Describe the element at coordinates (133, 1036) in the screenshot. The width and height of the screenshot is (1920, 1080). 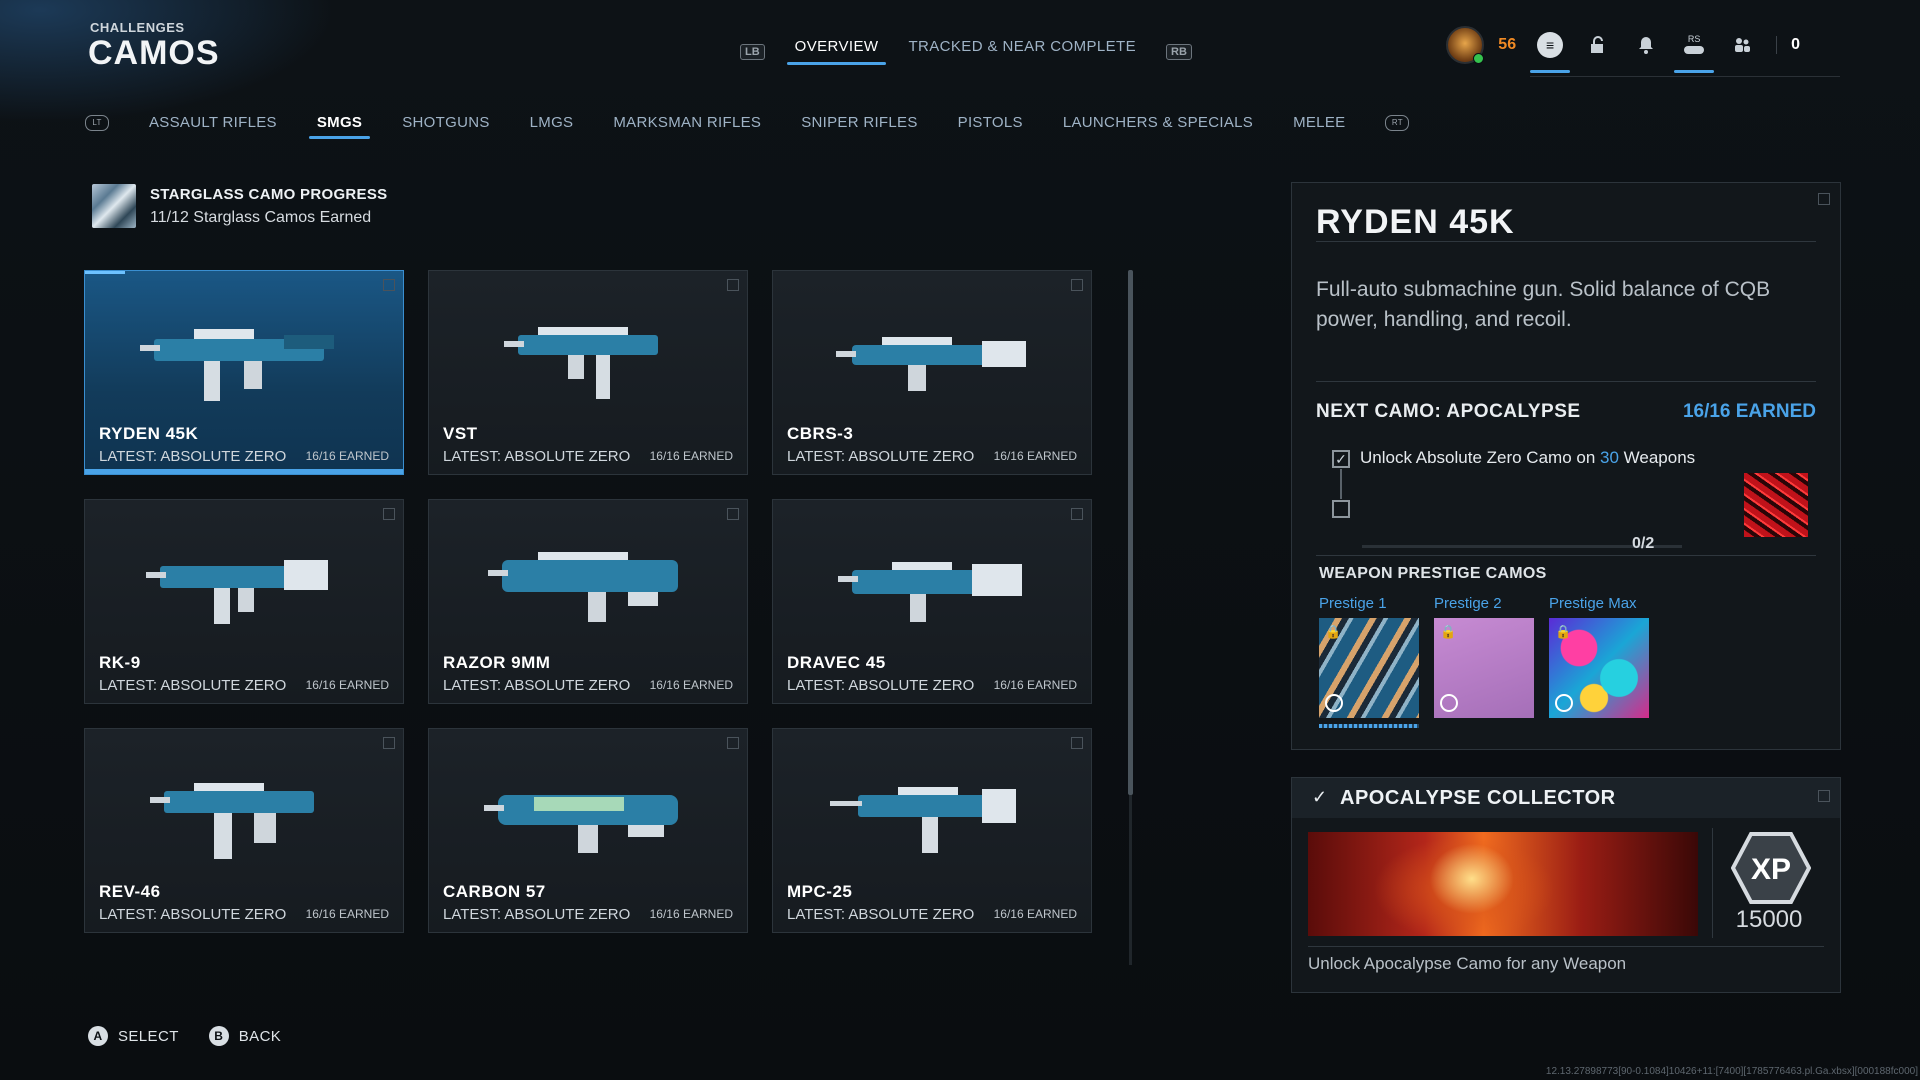
I see `select-prompt: A SELECT` at that location.